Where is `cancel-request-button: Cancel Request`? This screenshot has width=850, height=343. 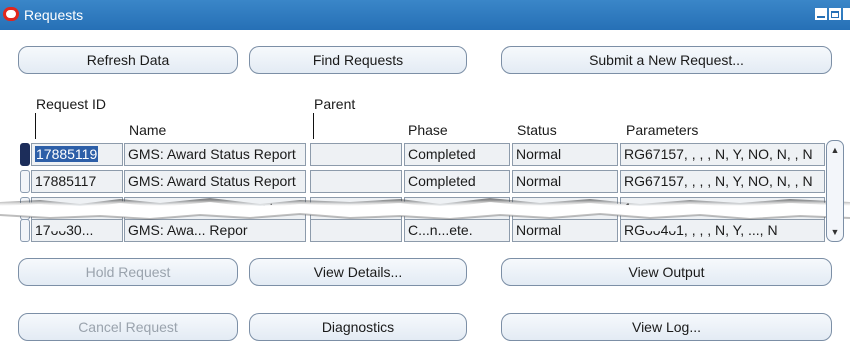
cancel-request-button: Cancel Request is located at coordinates (128, 327).